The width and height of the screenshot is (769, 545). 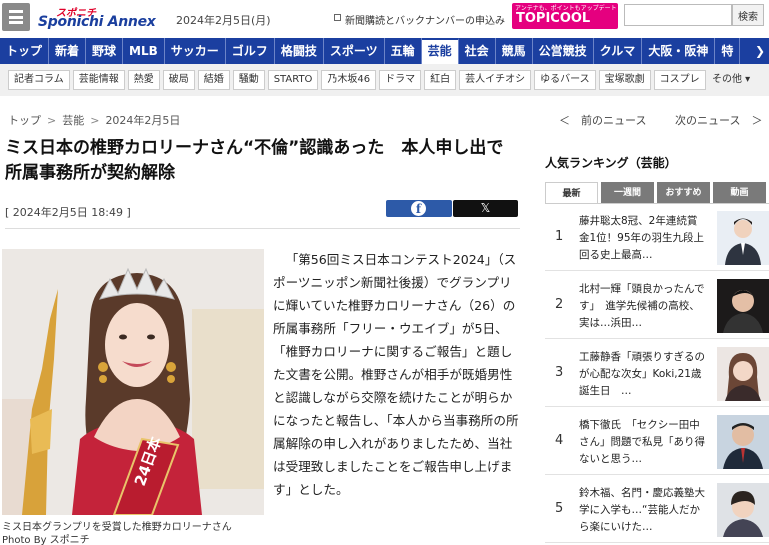 What do you see at coordinates (143, 80) in the screenshot?
I see `subnav-item: 熱愛` at bounding box center [143, 80].